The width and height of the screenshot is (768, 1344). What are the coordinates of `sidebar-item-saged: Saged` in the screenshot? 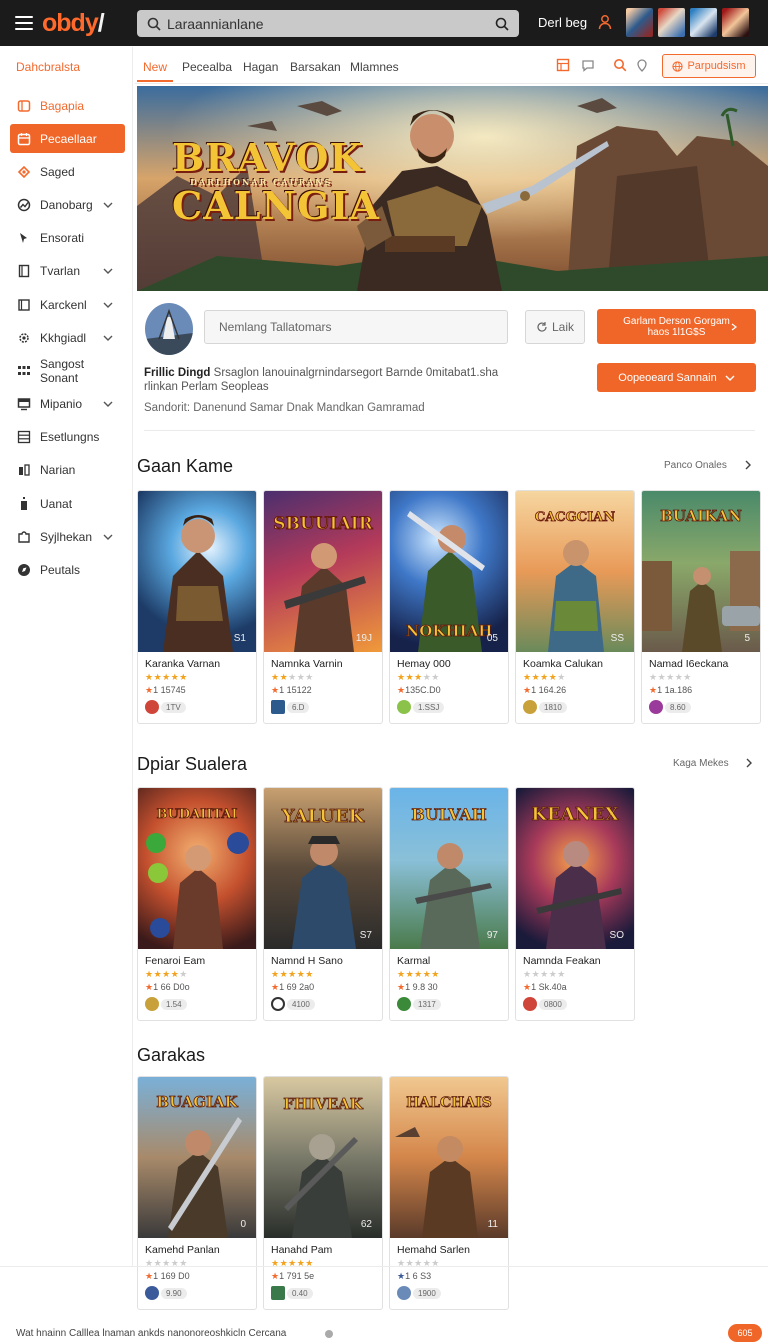 It's located at (67, 171).